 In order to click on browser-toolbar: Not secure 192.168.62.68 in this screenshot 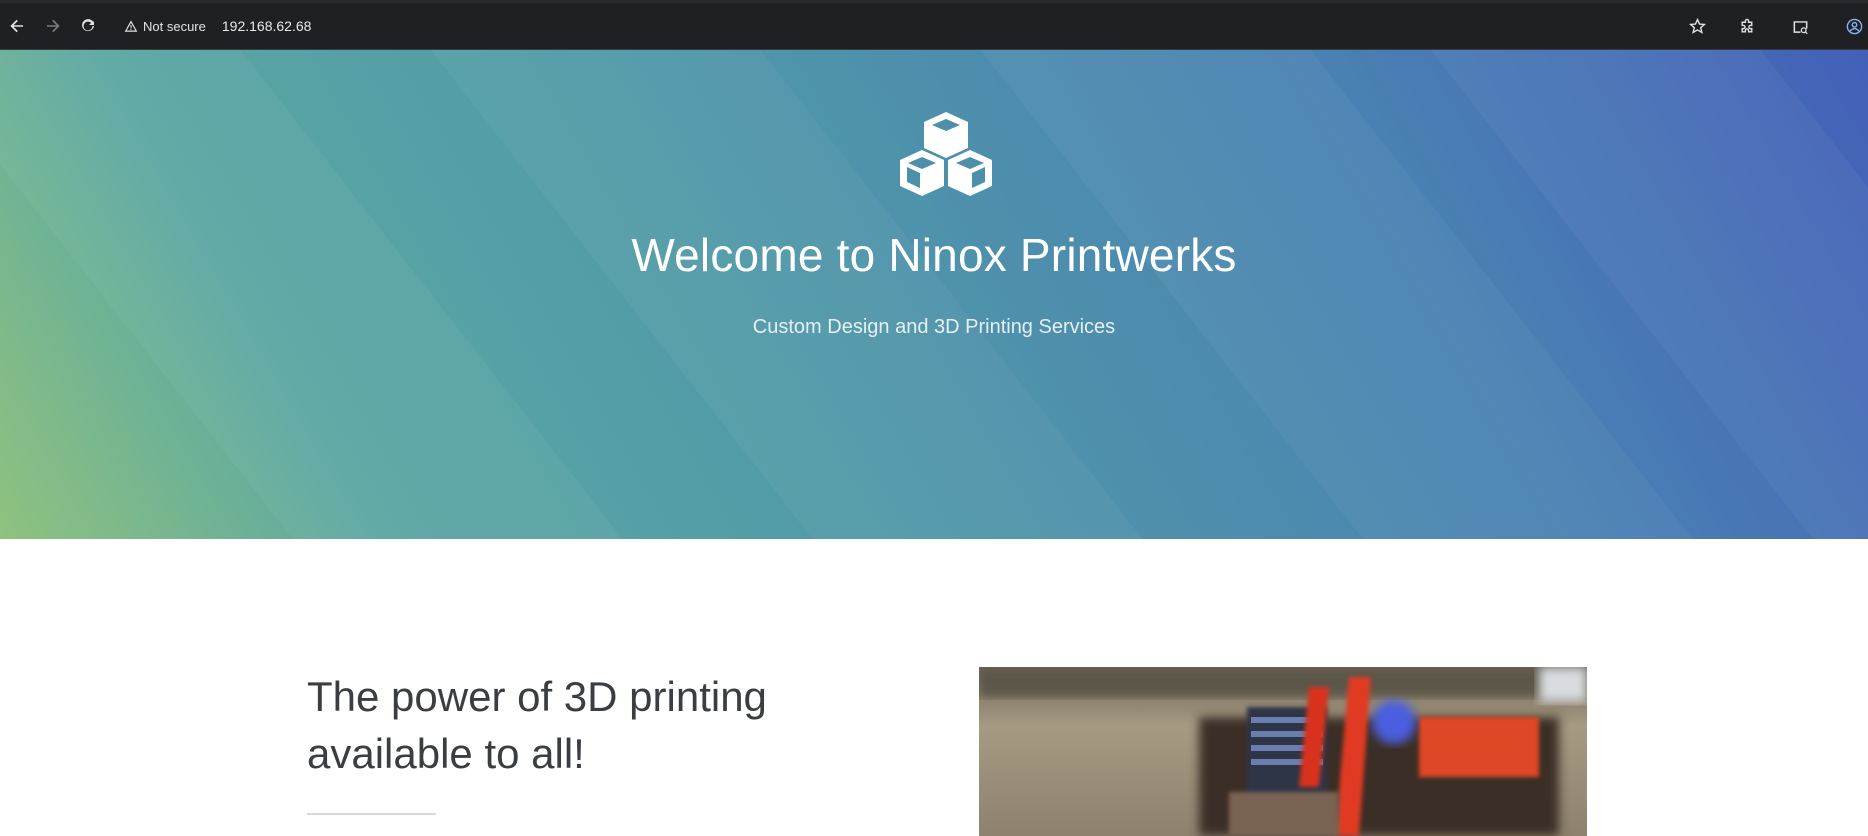, I will do `click(934, 25)`.